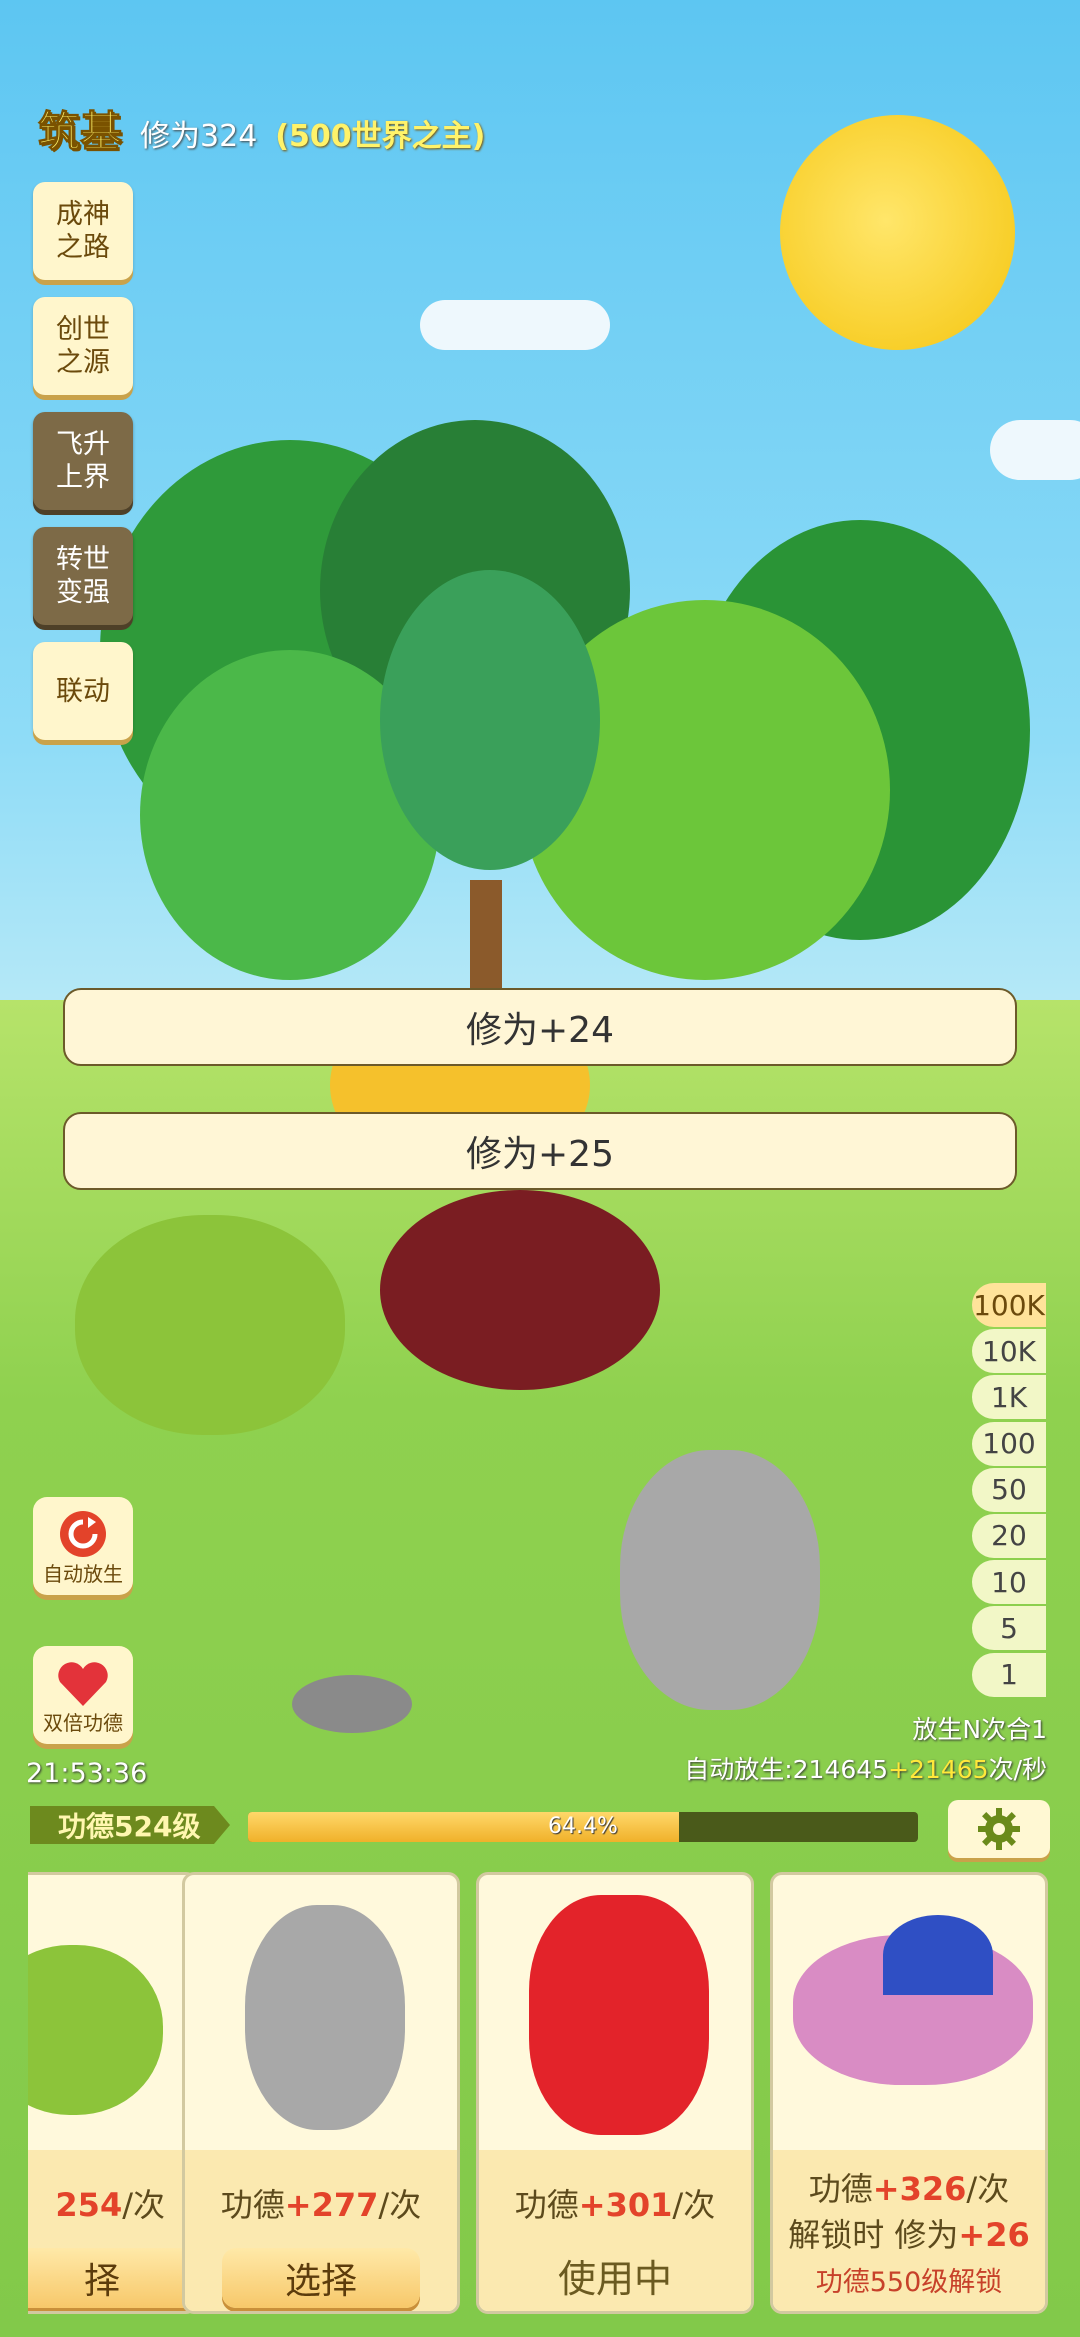 The image size is (1080, 2337). What do you see at coordinates (625, 2205) in the screenshot?
I see `gain-value: +301` at bounding box center [625, 2205].